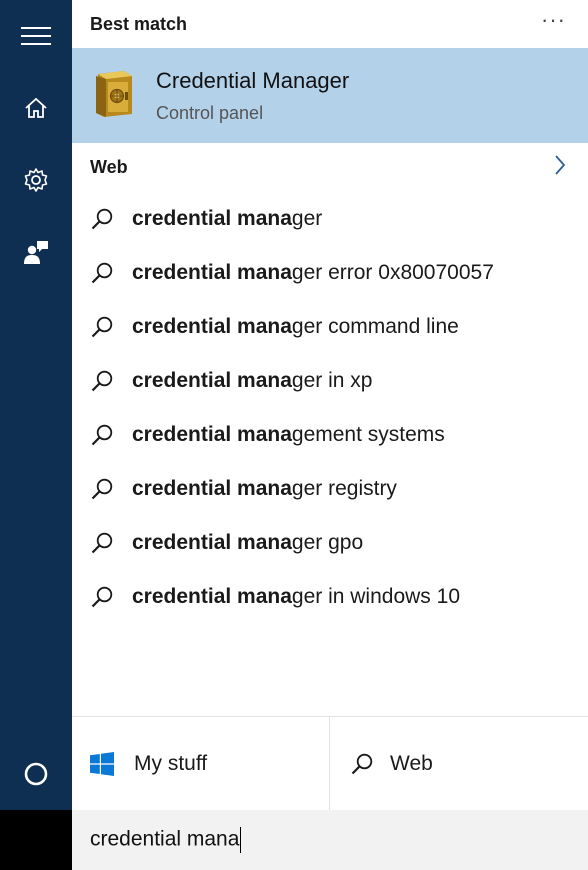 The width and height of the screenshot is (588, 870). I want to click on web-result-text: credential manager gpo, so click(247, 543).